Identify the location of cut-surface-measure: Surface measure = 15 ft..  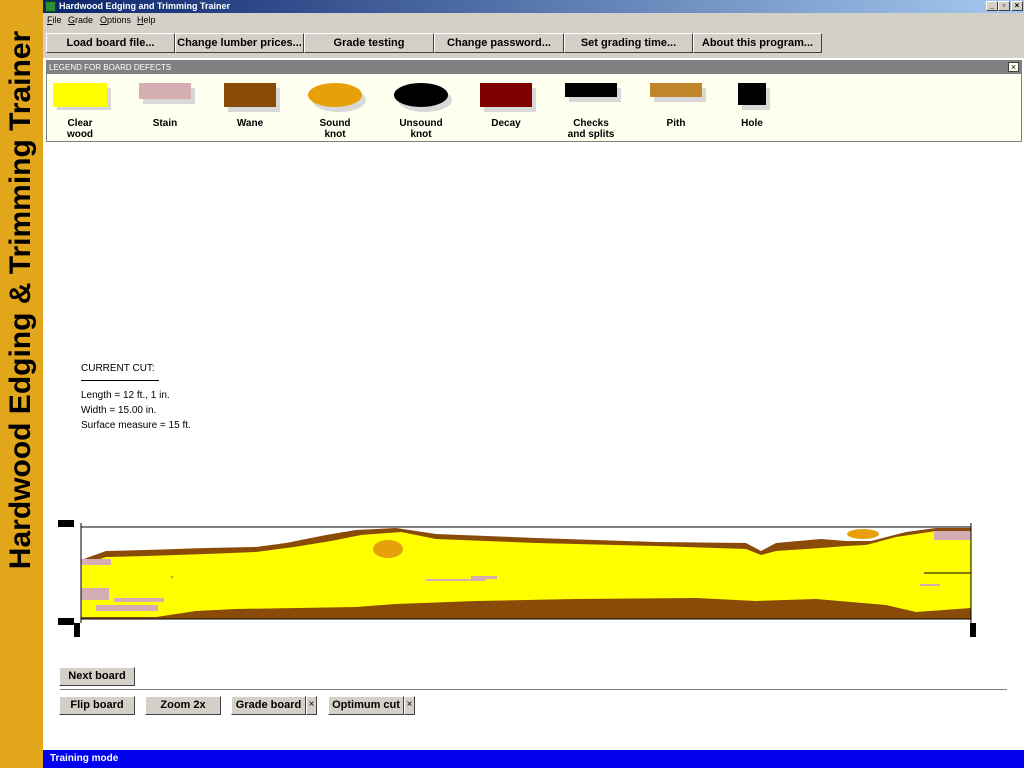
(136, 425).